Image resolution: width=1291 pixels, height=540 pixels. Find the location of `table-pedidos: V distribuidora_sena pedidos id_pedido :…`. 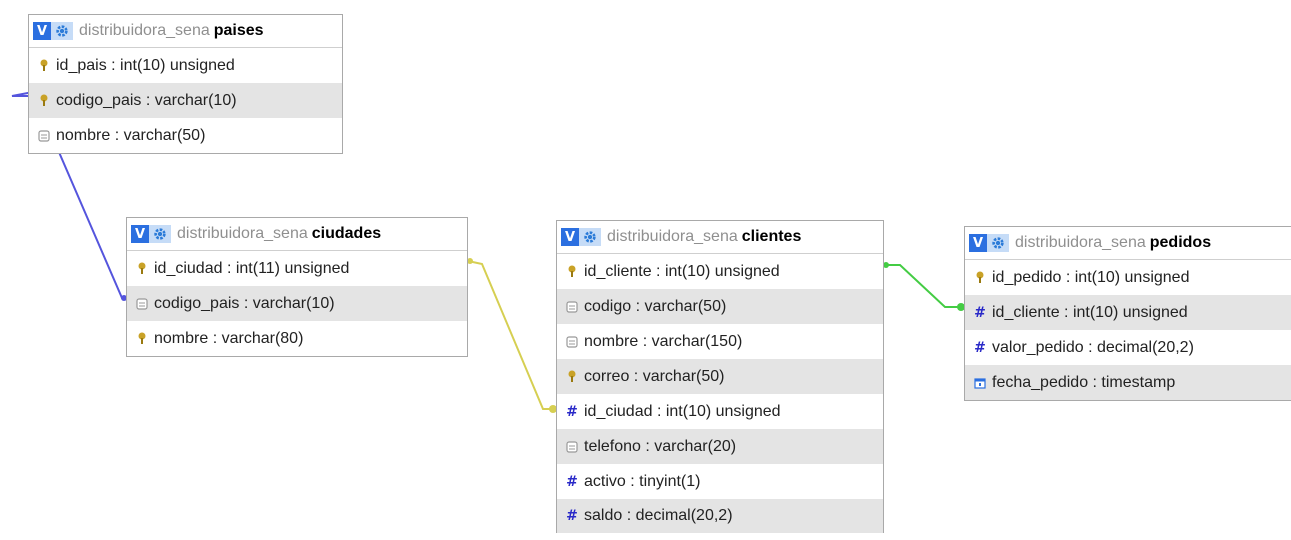

table-pedidos: V distribuidora_sena pedidos id_pedido :… is located at coordinates (1127, 313).